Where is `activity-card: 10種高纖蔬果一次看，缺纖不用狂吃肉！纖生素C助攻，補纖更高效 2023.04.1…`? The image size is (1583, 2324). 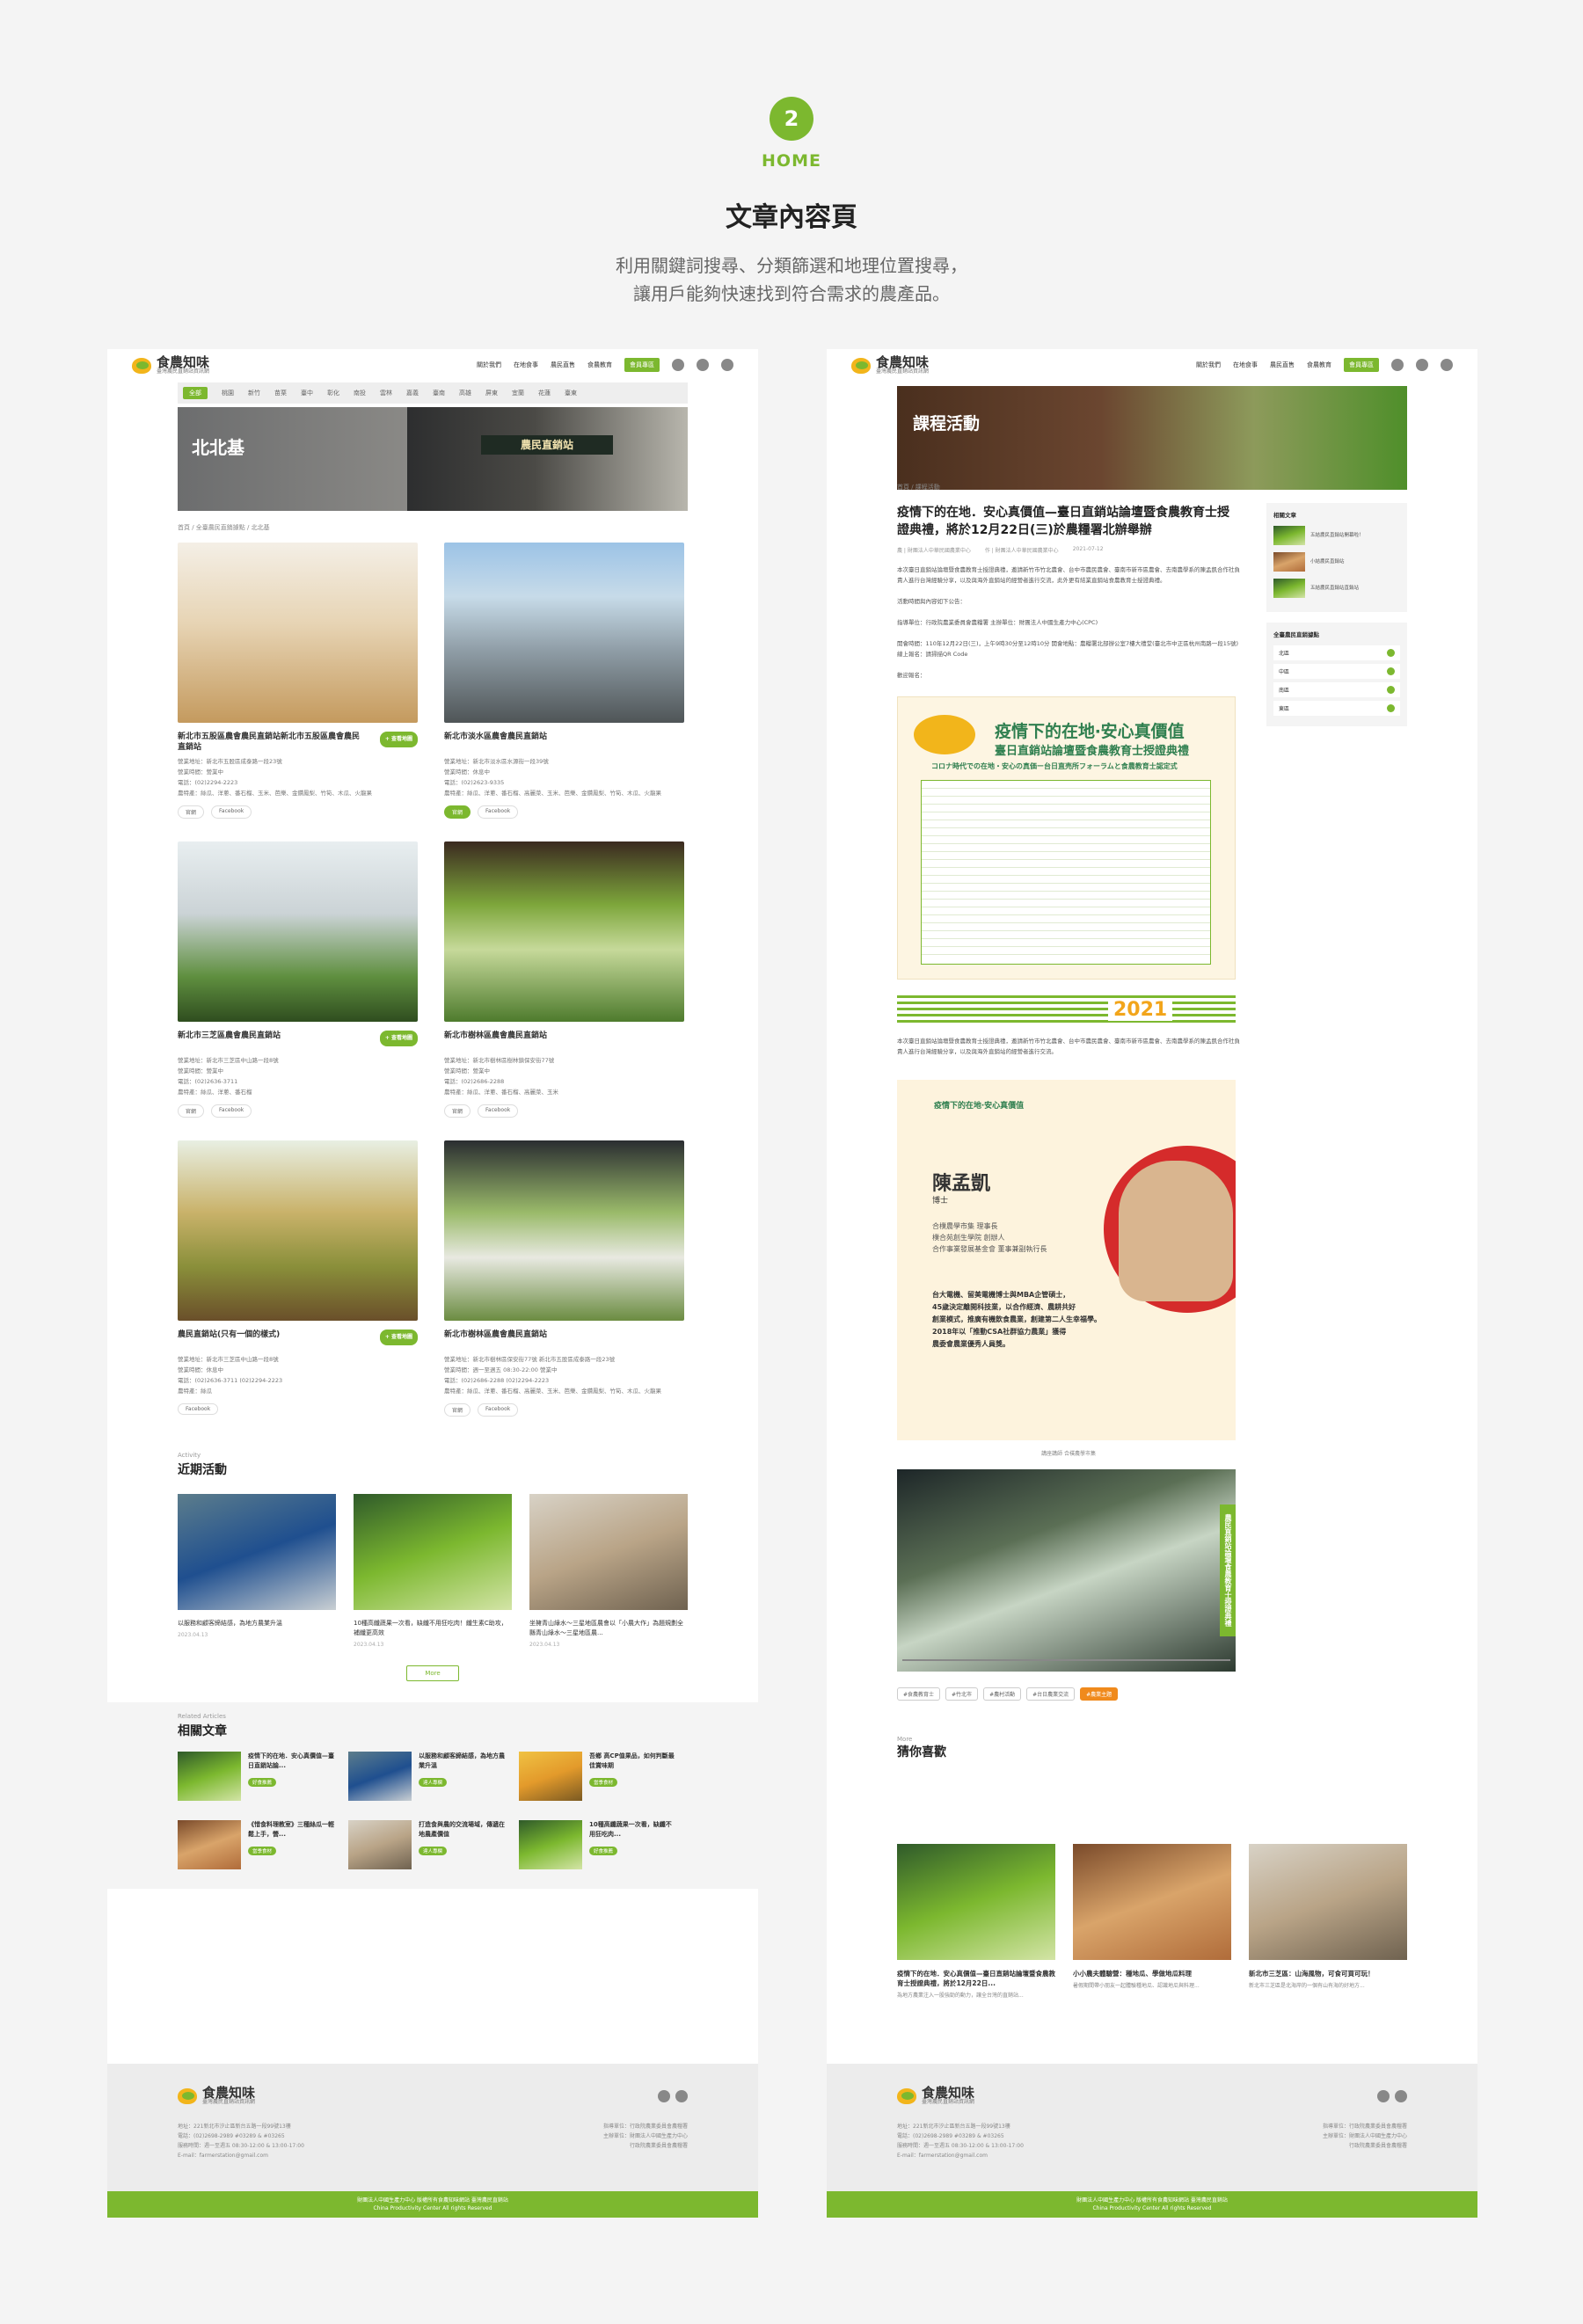 activity-card: 10種高纖蔬果一次看，缺纖不用狂吃肉！纖生素C助攻，補纖更高效 2023.04.1… is located at coordinates (433, 1571).